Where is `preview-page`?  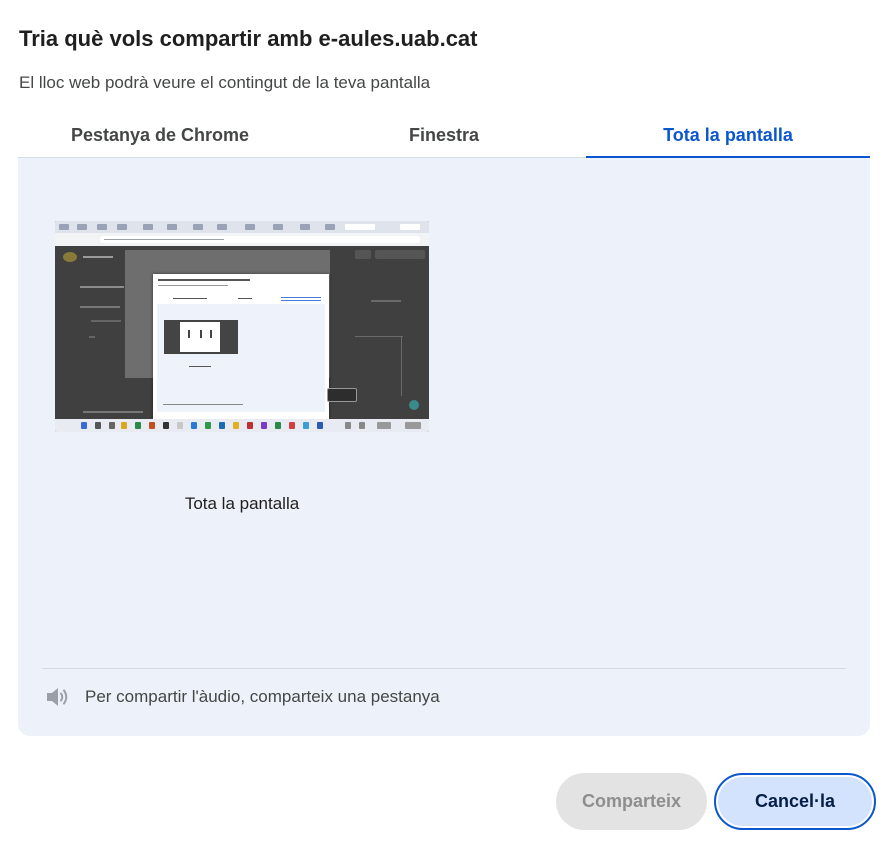
preview-page is located at coordinates (242, 339).